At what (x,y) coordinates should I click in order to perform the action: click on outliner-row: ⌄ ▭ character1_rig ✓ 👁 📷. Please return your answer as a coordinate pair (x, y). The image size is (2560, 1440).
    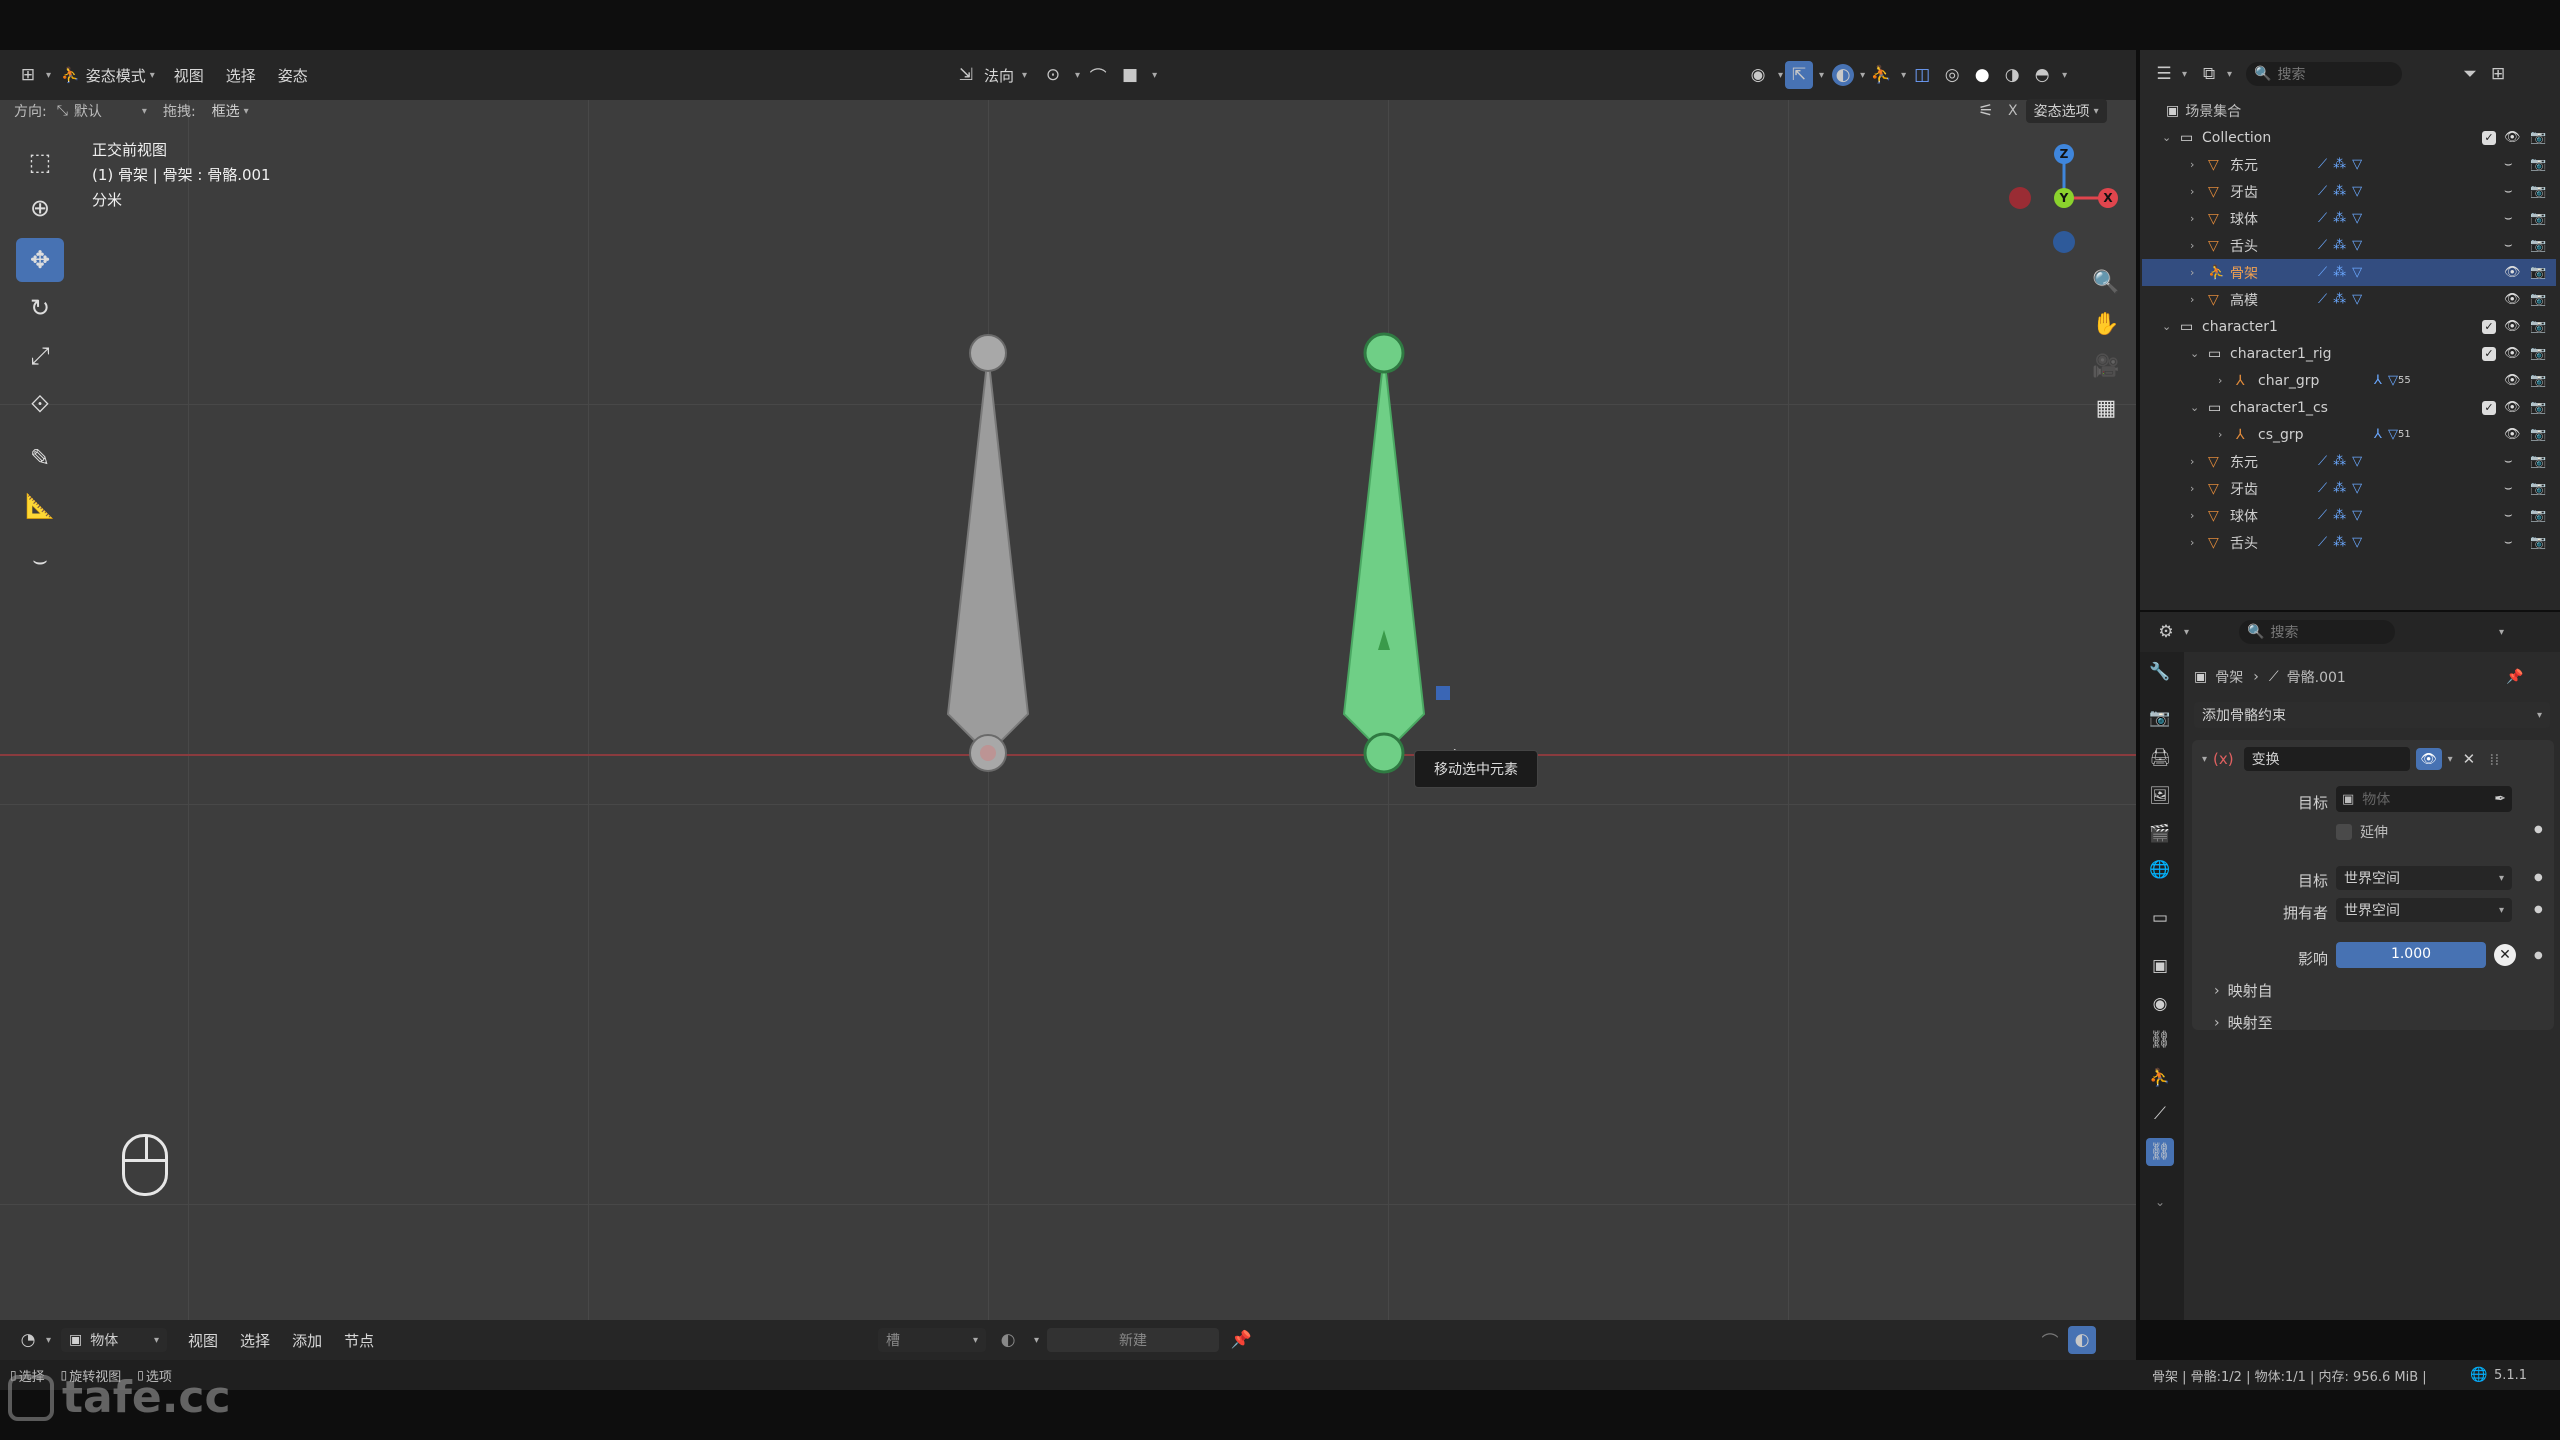
    Looking at the image, I should click on (2349, 353).